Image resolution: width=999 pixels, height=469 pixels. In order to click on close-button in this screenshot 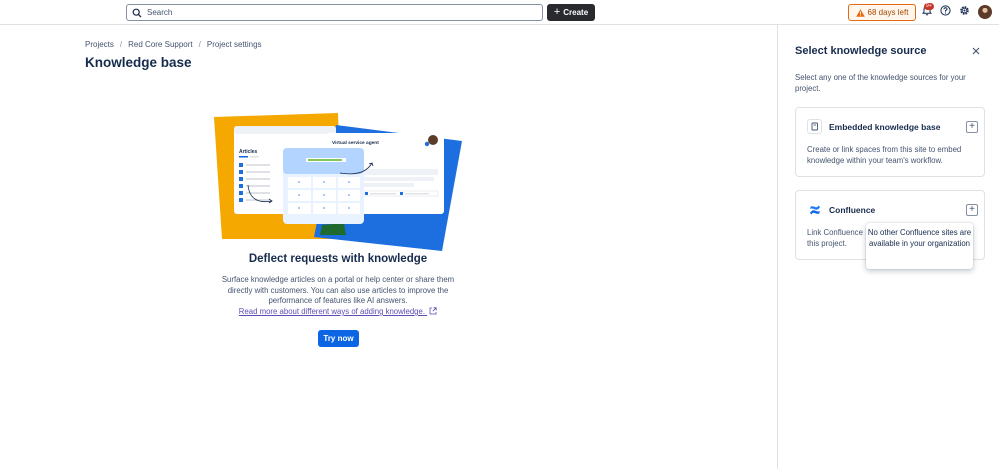, I will do `click(976, 51)`.